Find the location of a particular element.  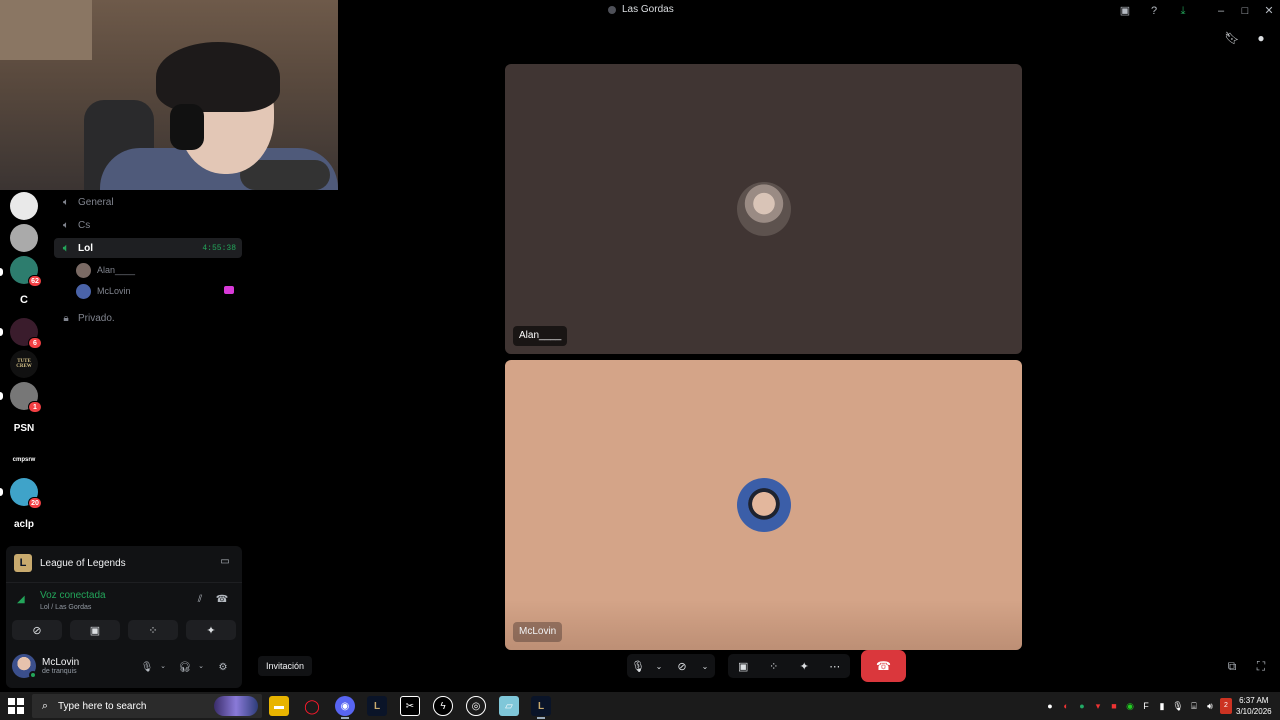

unread-pill is located at coordinates (1, 272).